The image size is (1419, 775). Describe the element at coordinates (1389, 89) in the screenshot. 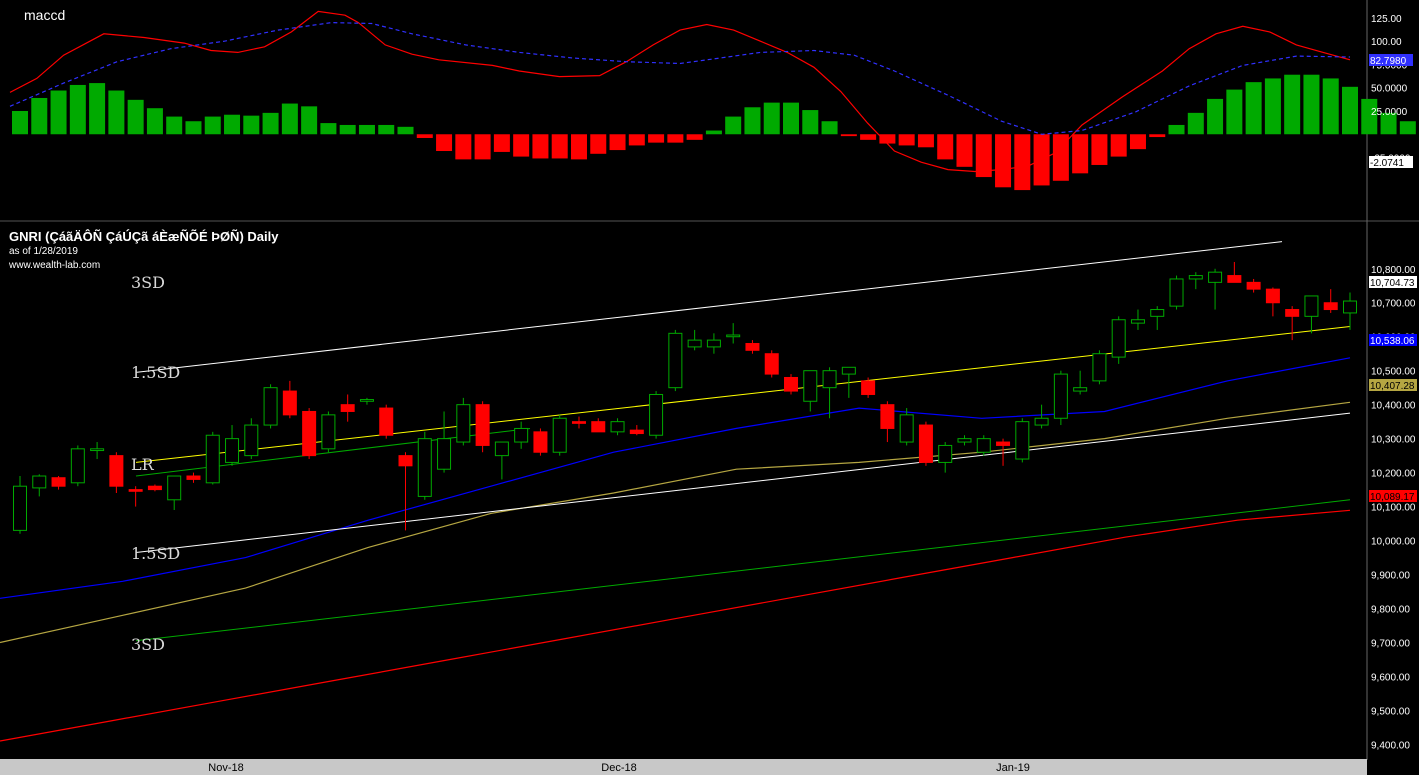

I see `macd-tick-label: 50.0000` at that location.